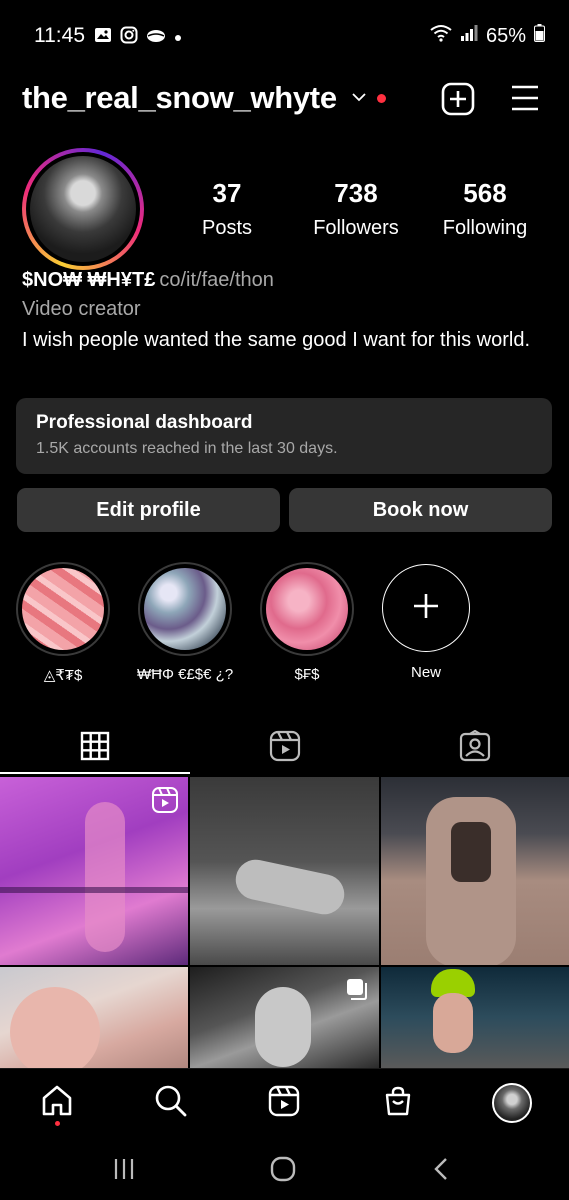 The height and width of the screenshot is (1200, 569). I want to click on notification-dot, so click(381, 98).